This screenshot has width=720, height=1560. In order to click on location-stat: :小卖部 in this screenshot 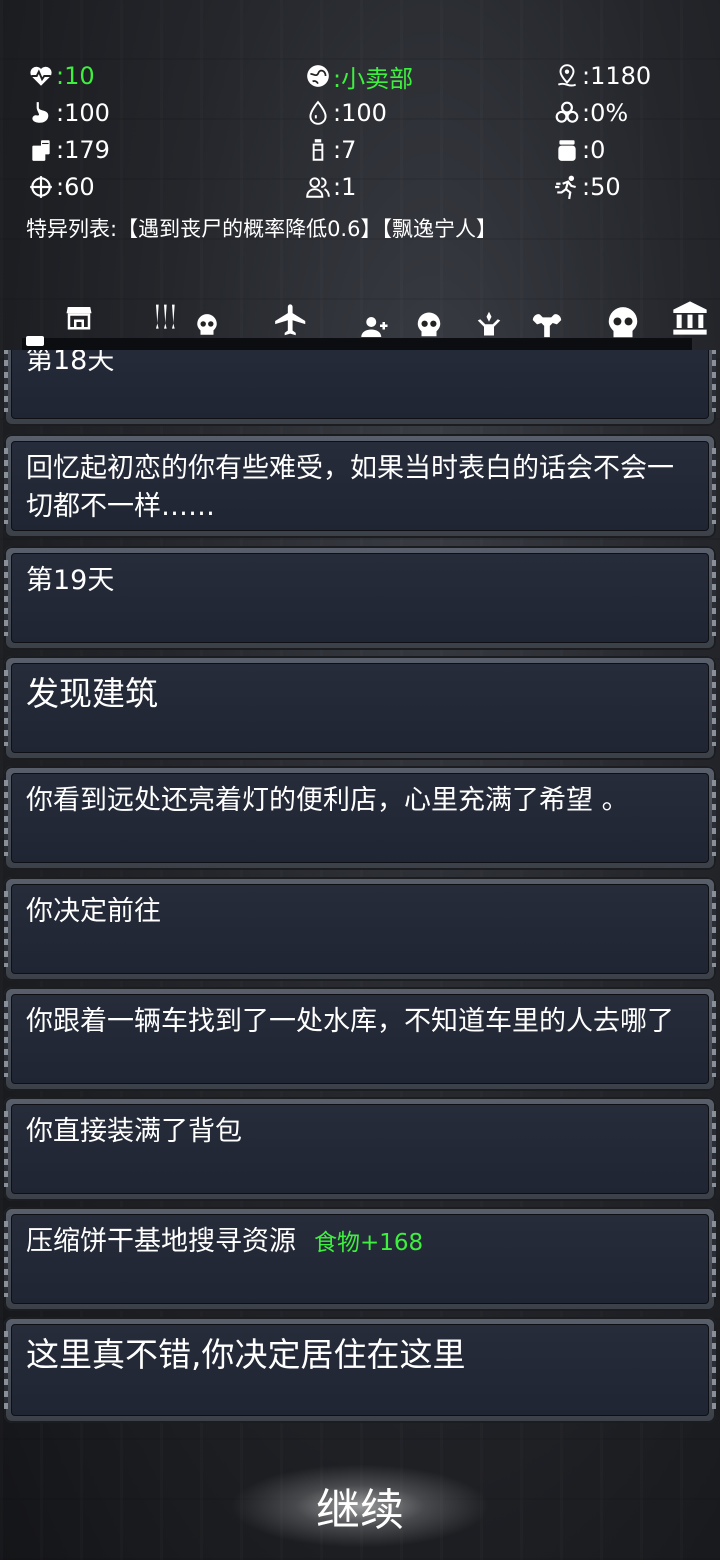, I will do `click(358, 76)`.